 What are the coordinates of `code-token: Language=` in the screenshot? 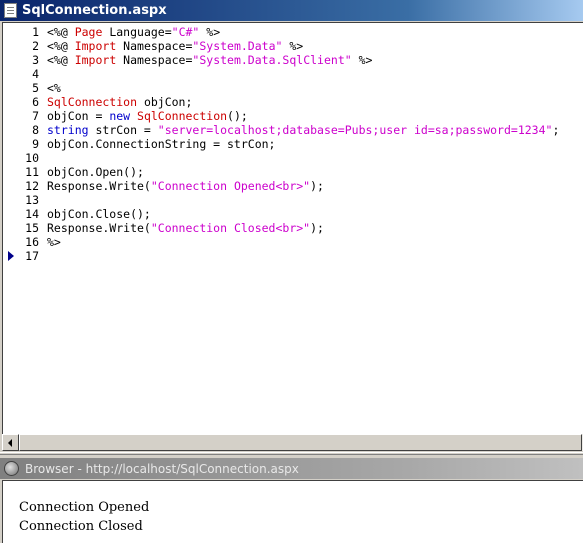 It's located at (137, 32).